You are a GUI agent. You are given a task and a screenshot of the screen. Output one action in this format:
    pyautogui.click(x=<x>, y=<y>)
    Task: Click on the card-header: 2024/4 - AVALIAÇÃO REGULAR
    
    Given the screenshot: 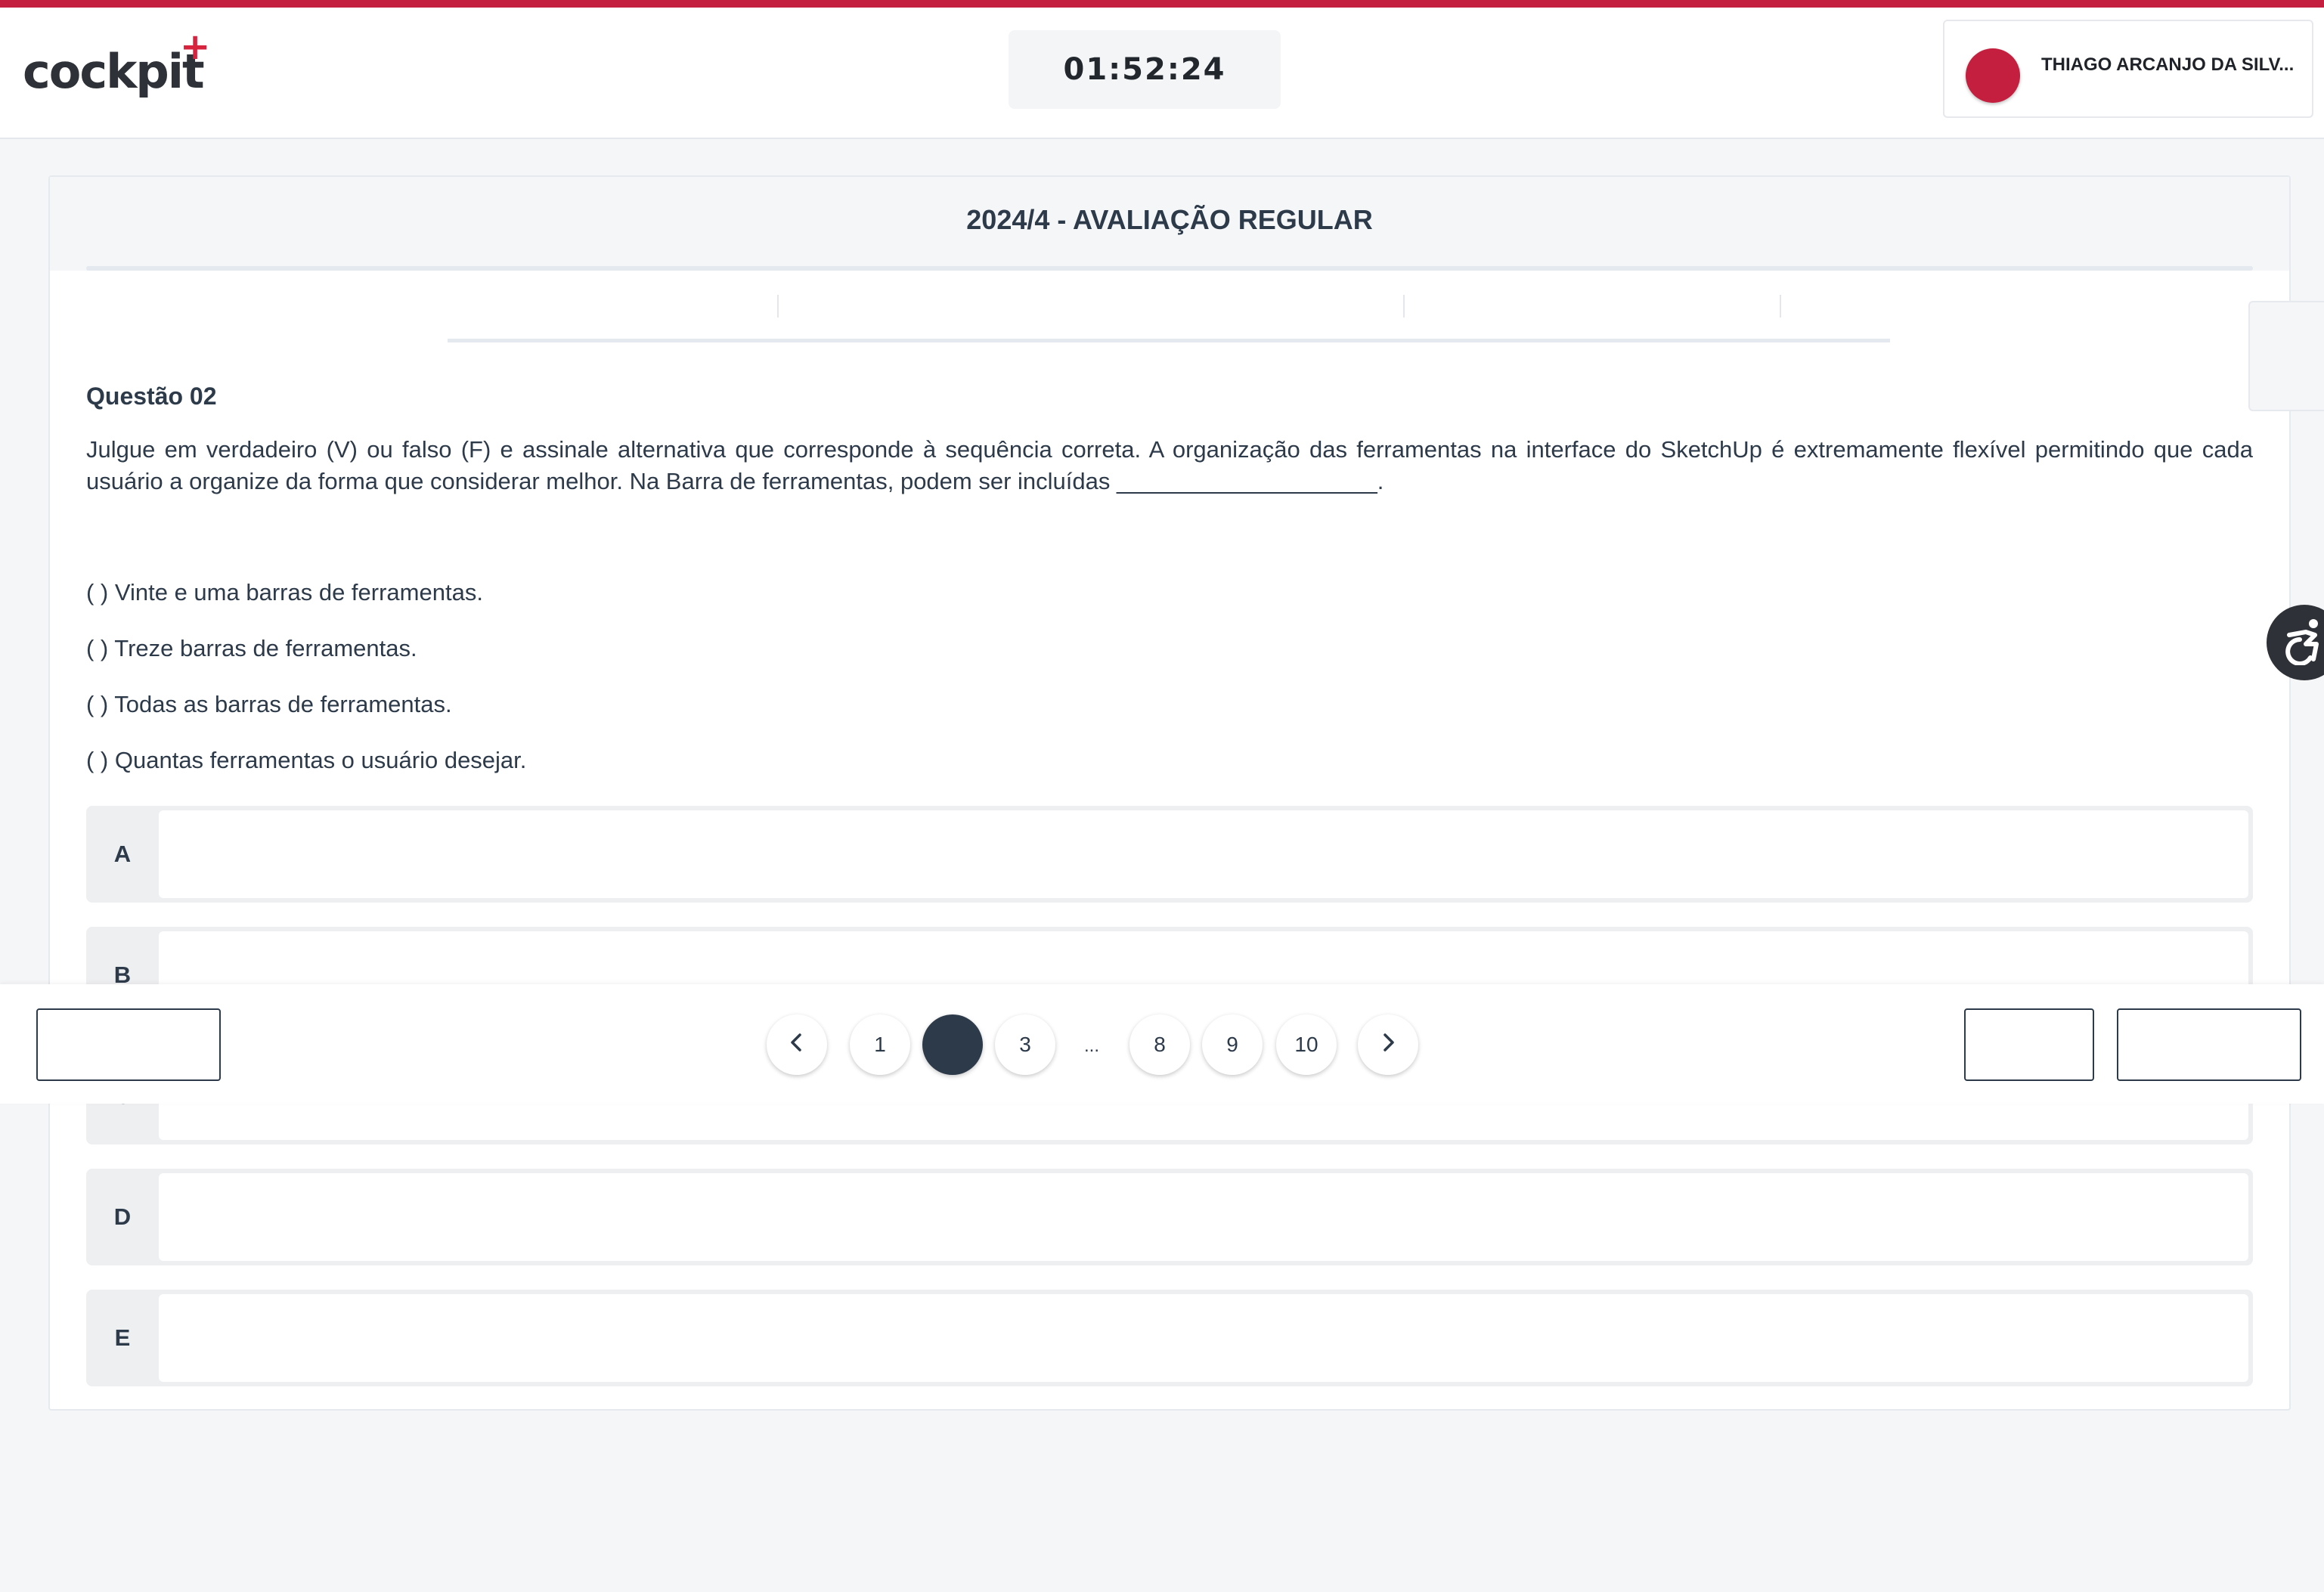 What is the action you would take?
    pyautogui.click(x=1169, y=224)
    